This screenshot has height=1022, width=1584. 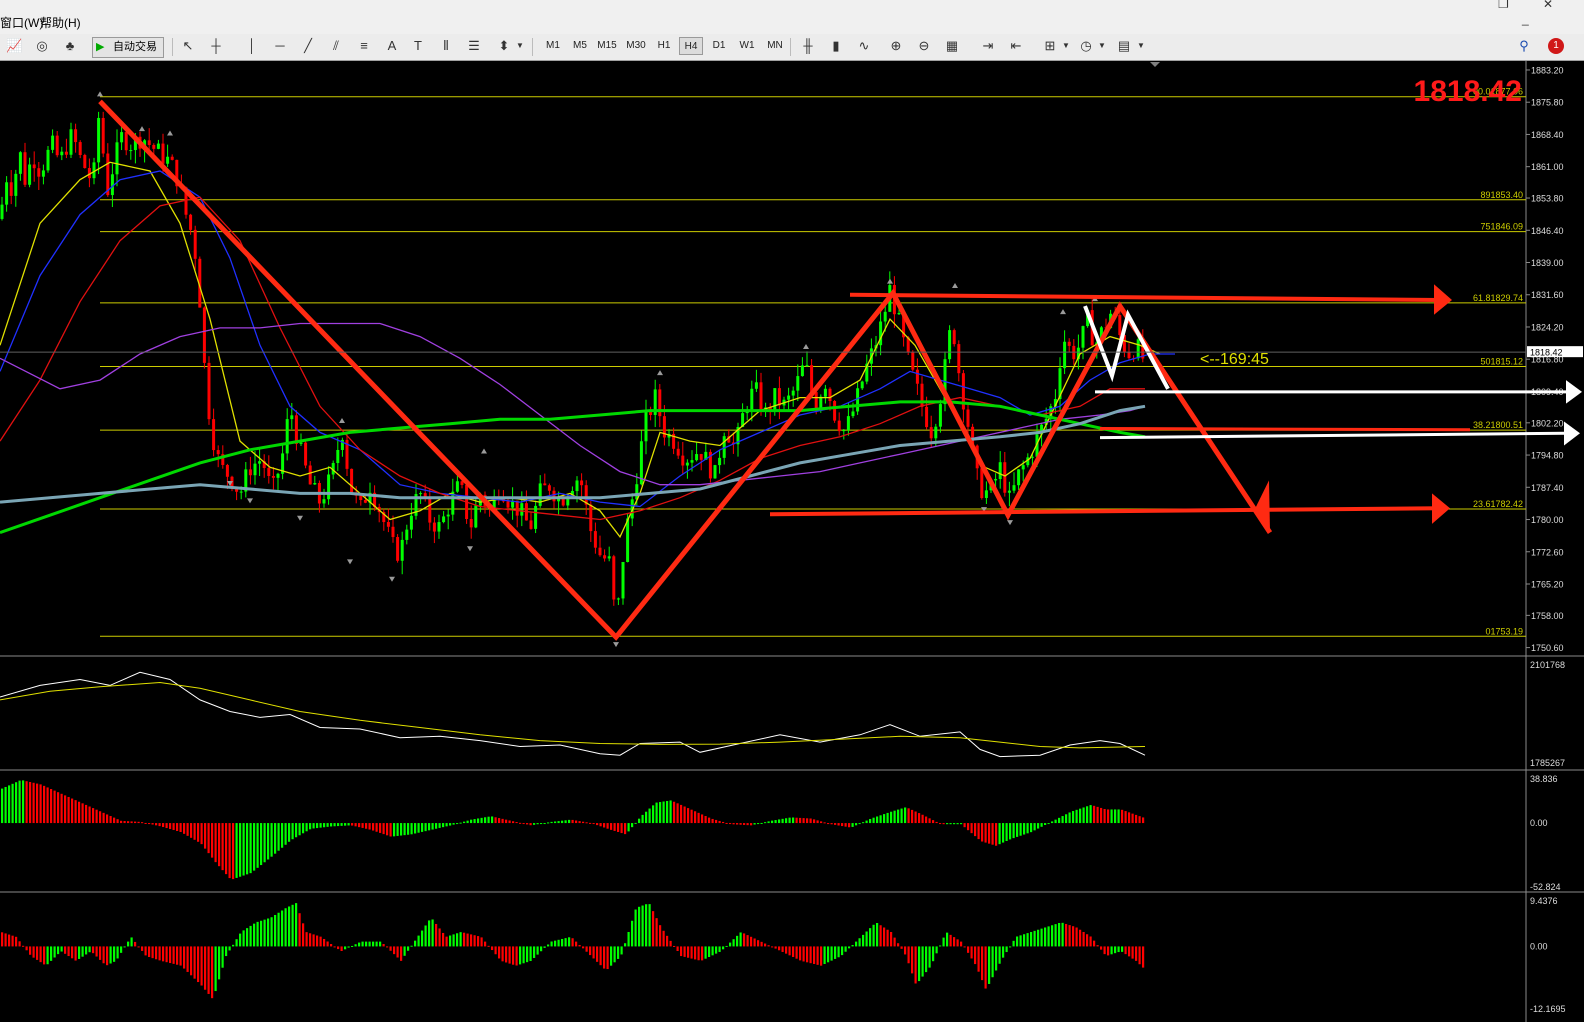 I want to click on timeframe-mn-button: MN, so click(x=775, y=46).